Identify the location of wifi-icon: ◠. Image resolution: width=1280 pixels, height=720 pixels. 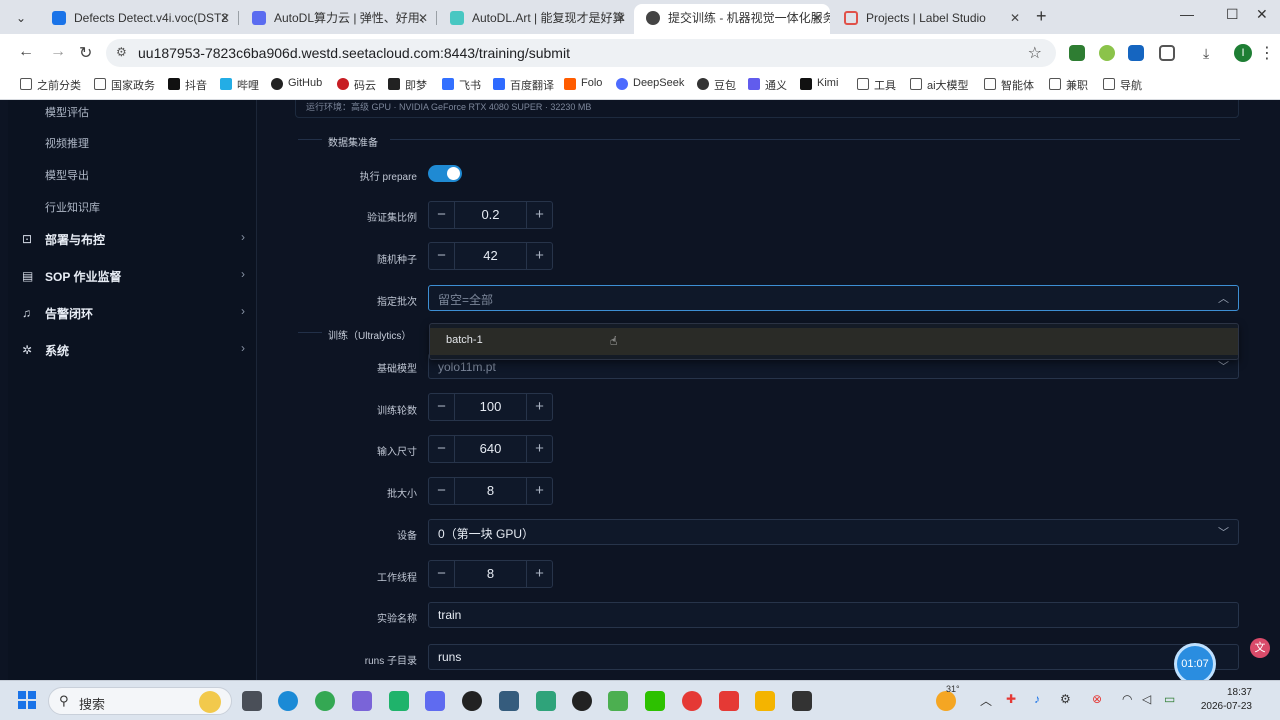
(1127, 699).